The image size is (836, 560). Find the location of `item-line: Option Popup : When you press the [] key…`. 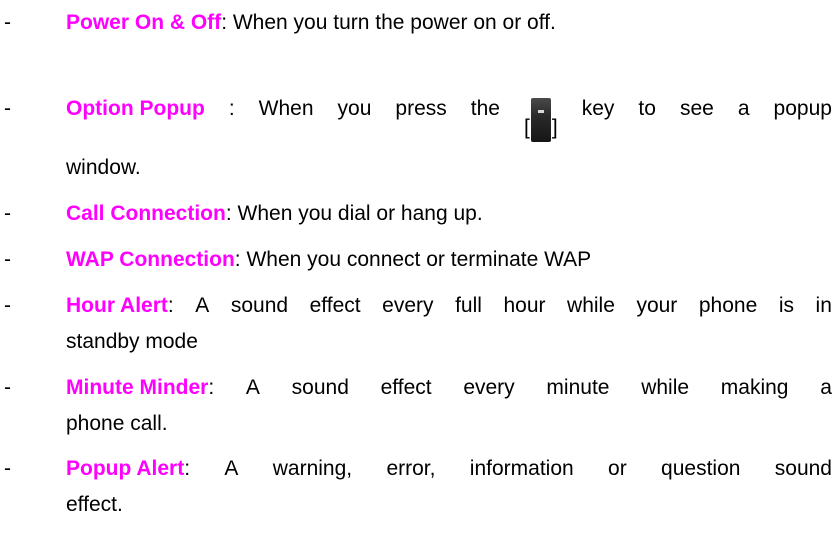

item-line: Option Popup : When you press the [] key… is located at coordinates (449, 120).